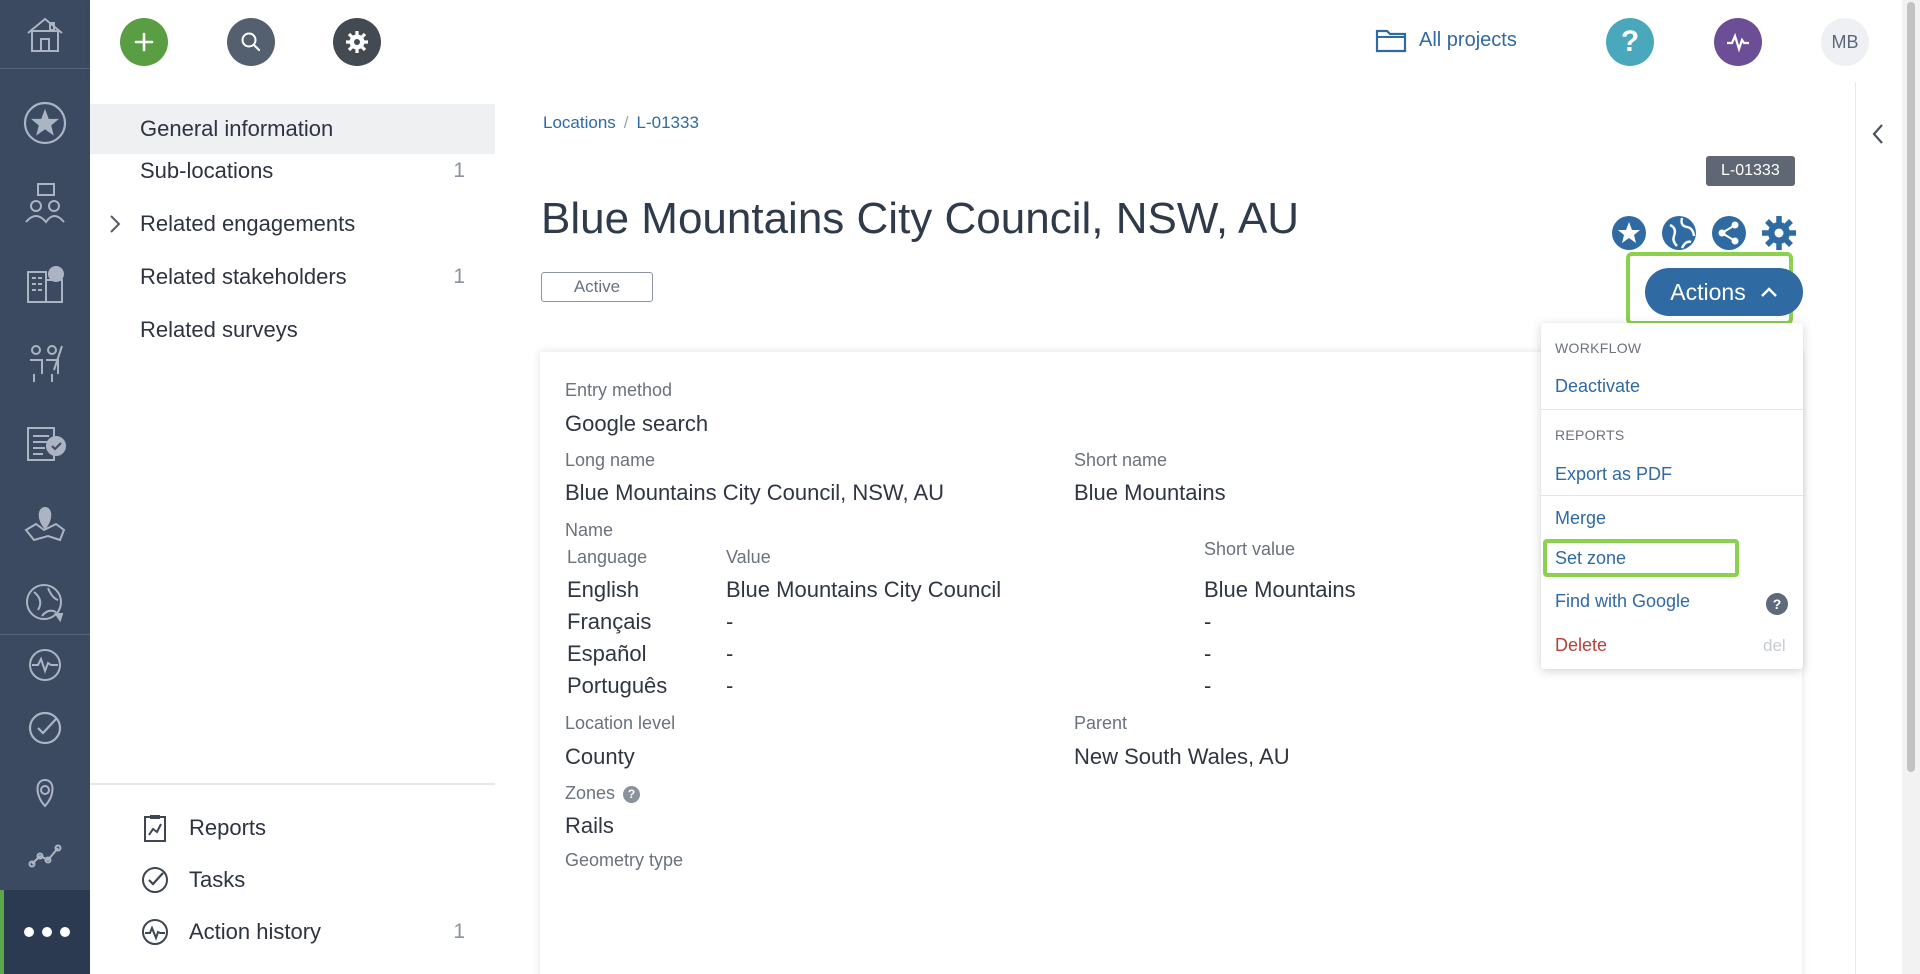 The width and height of the screenshot is (1920, 974). Describe the element at coordinates (1777, 604) in the screenshot. I see `find-google-help-icon: ?` at that location.